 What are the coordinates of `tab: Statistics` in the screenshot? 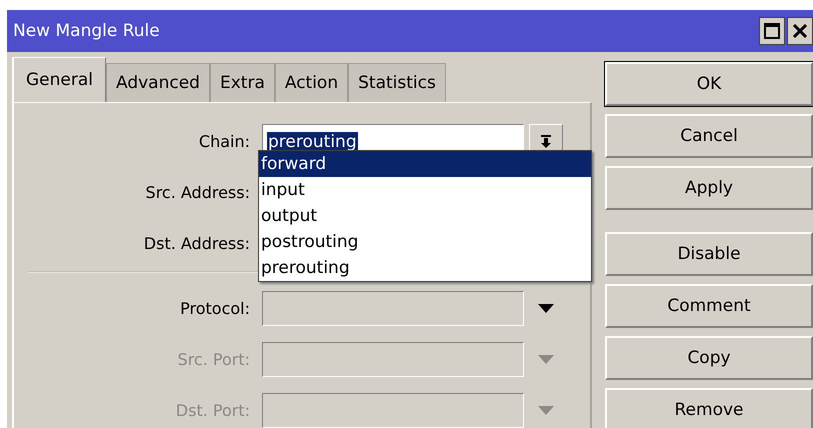 It's located at (397, 82).